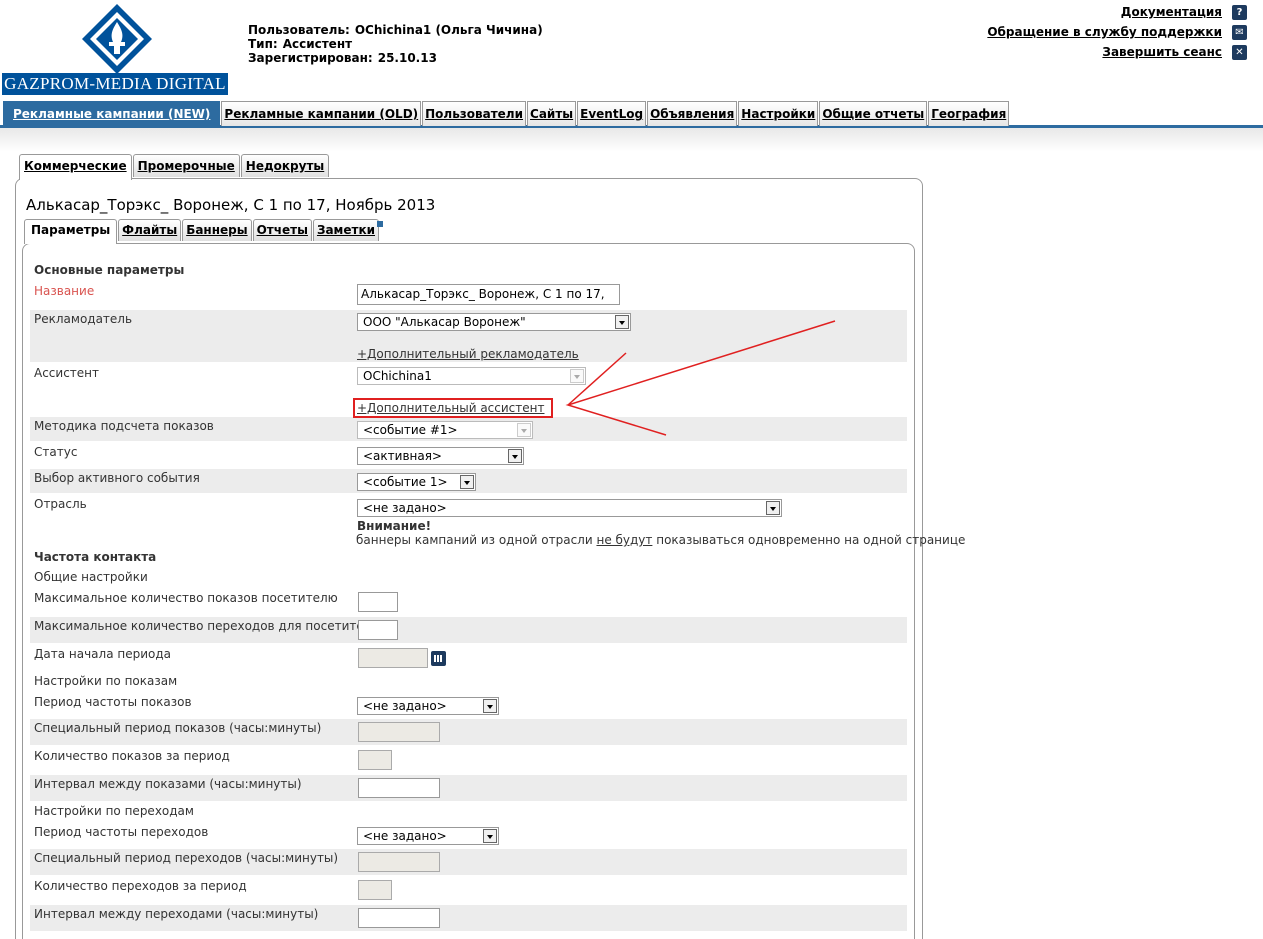  What do you see at coordinates (380, 224) in the screenshot?
I see `expand-icon` at bounding box center [380, 224].